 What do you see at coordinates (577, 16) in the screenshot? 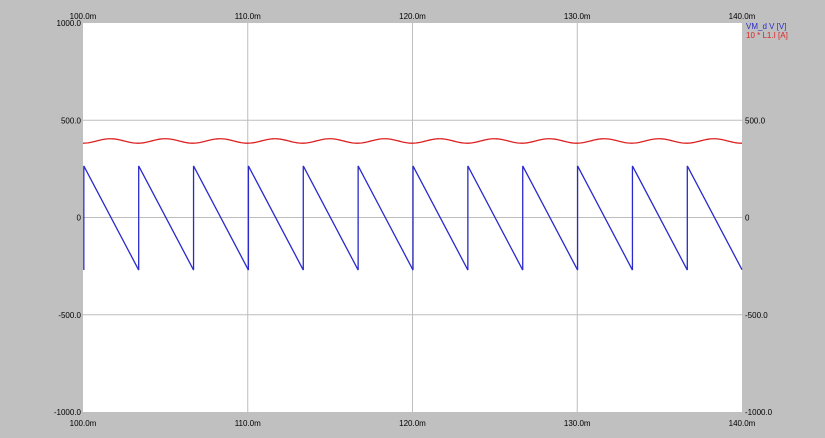
I see `x-tick-top-3: 130.0m` at bounding box center [577, 16].